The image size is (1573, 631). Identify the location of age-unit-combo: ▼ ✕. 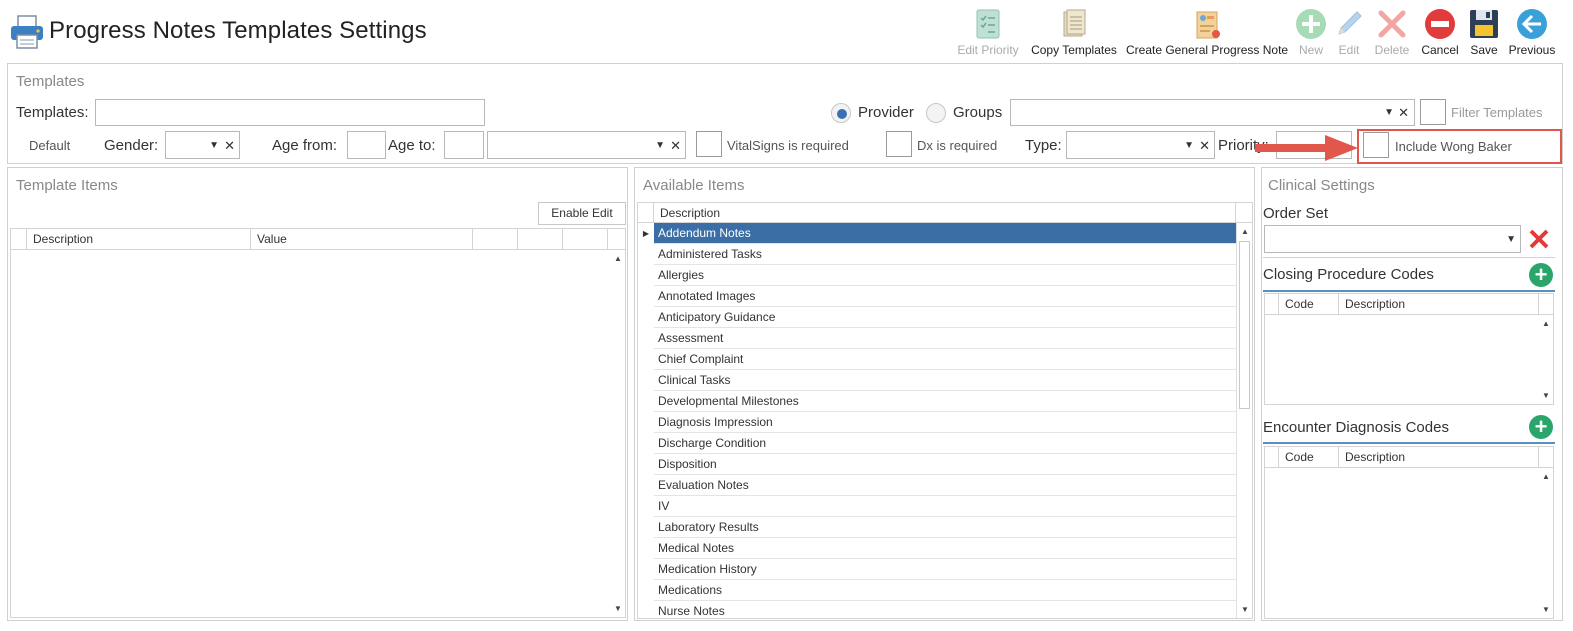
(586, 145).